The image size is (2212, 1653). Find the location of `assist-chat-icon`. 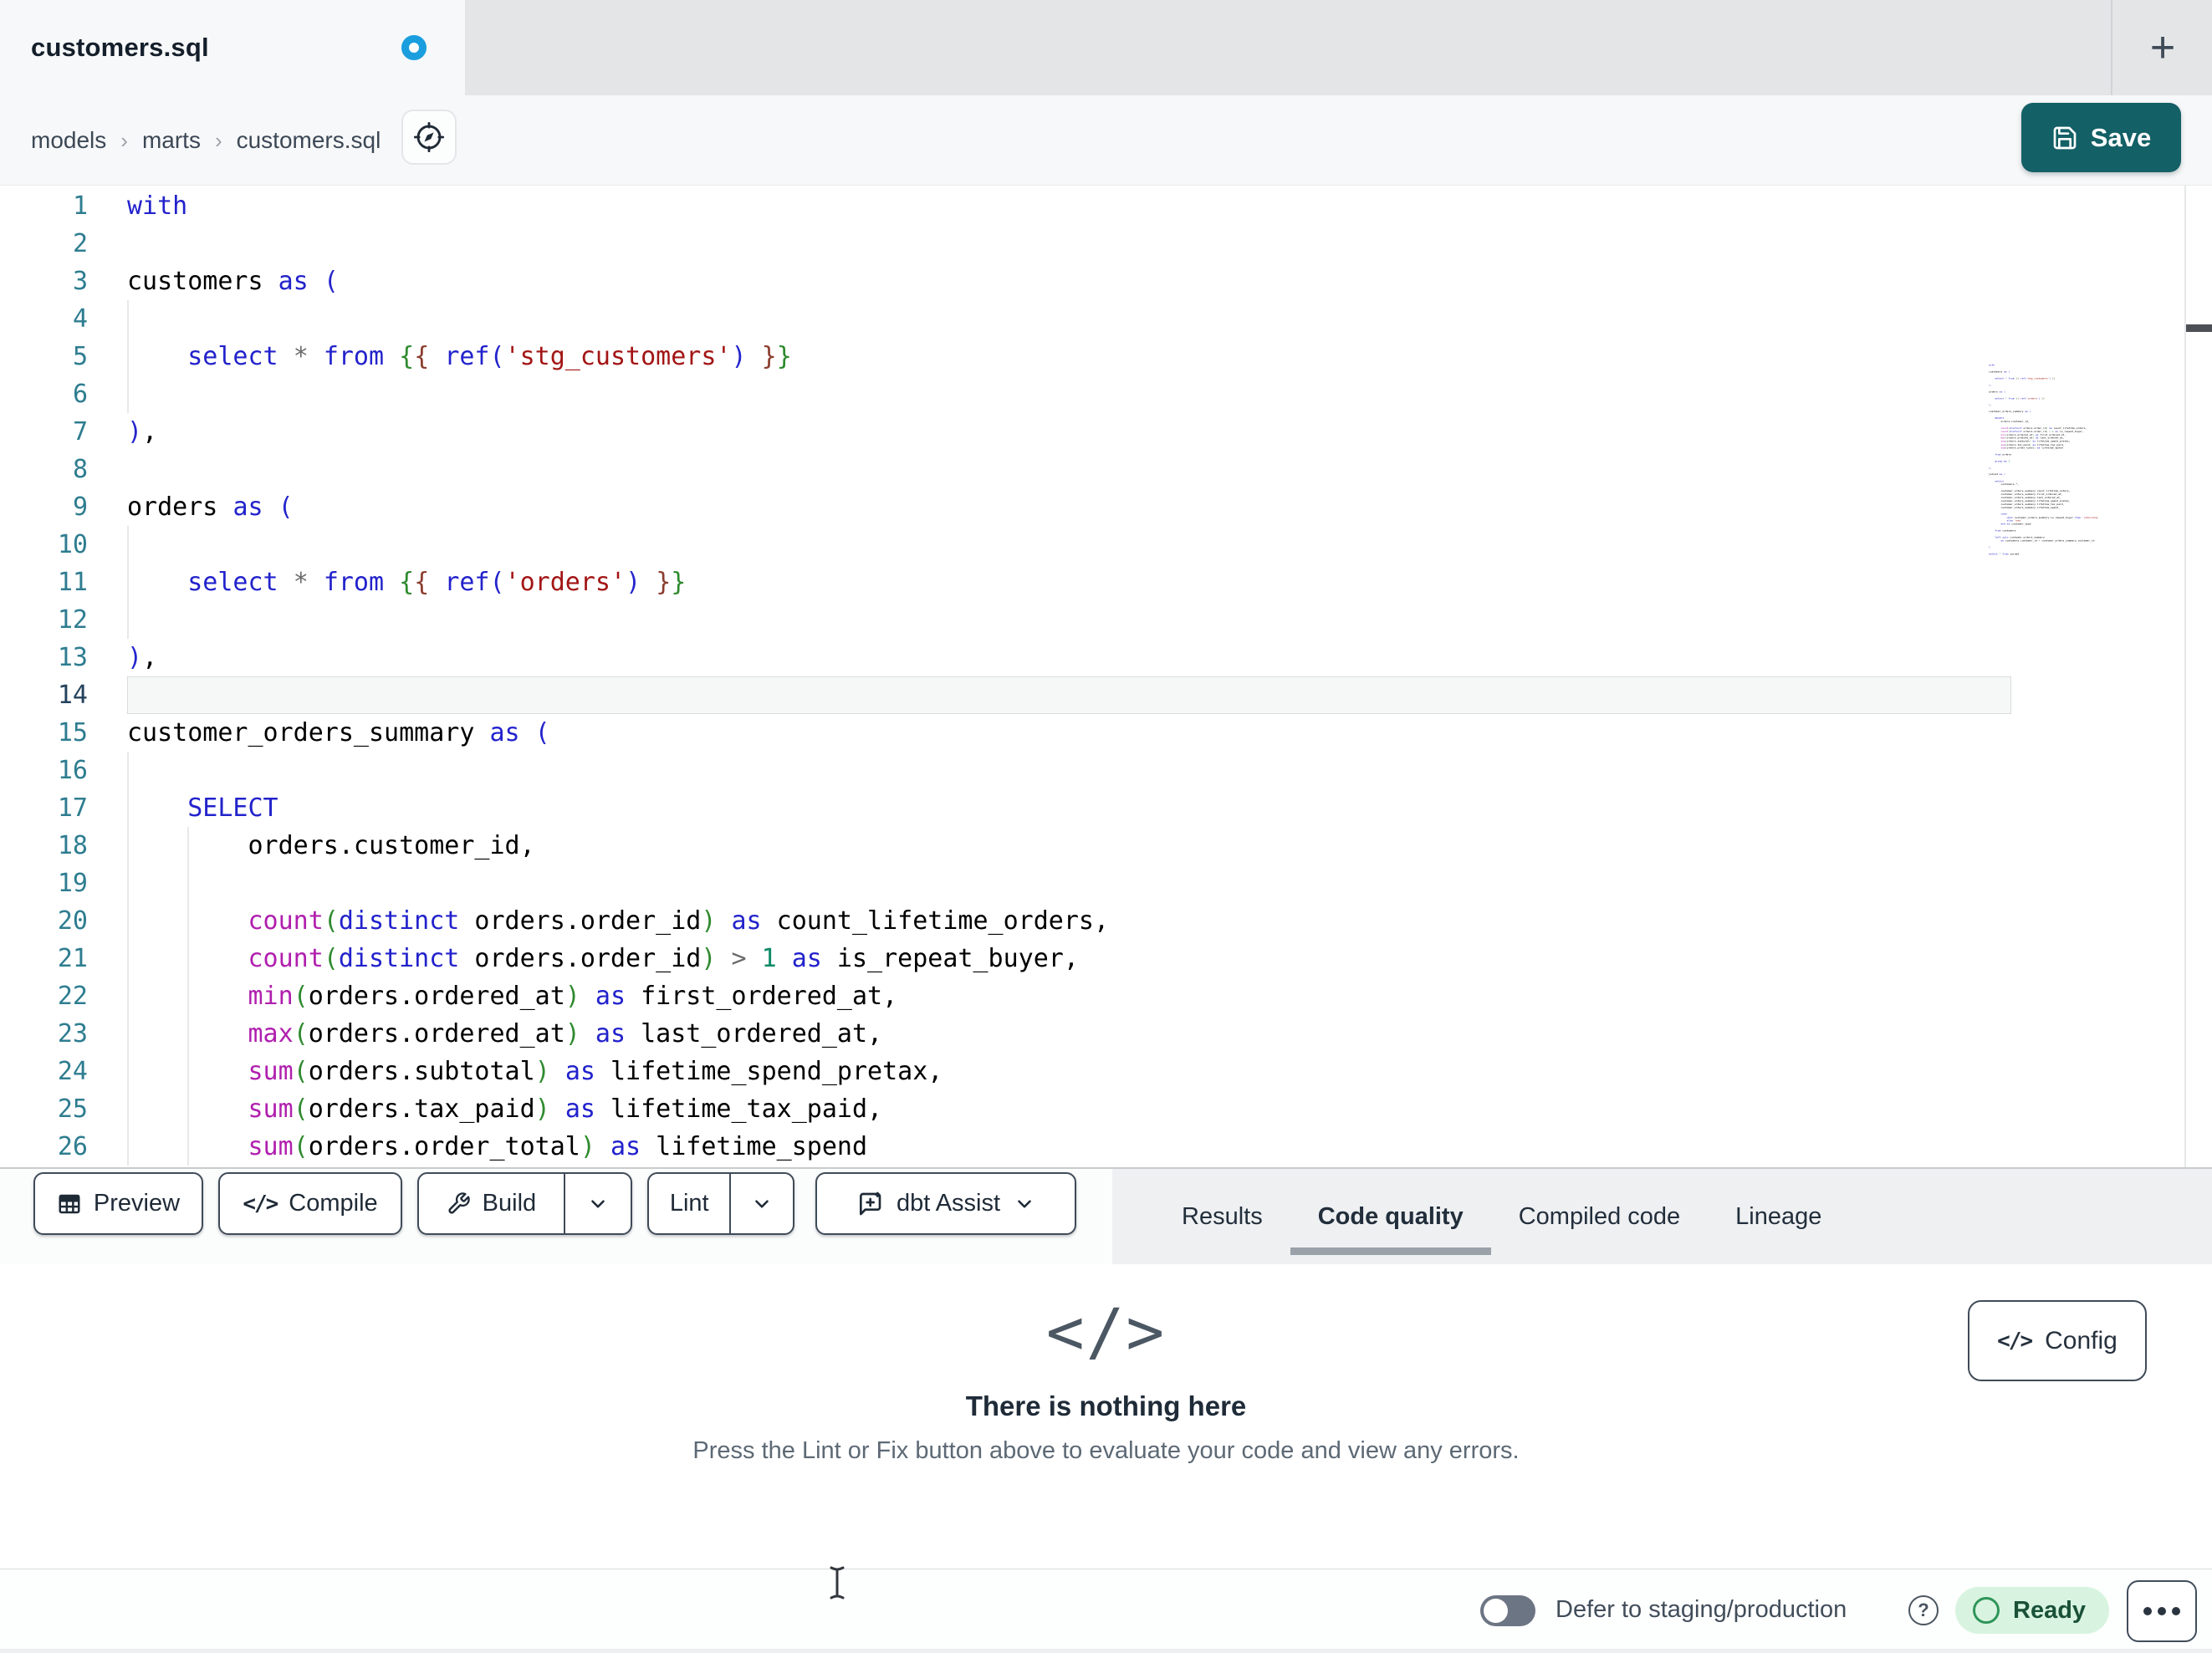

assist-chat-icon is located at coordinates (870, 1203).